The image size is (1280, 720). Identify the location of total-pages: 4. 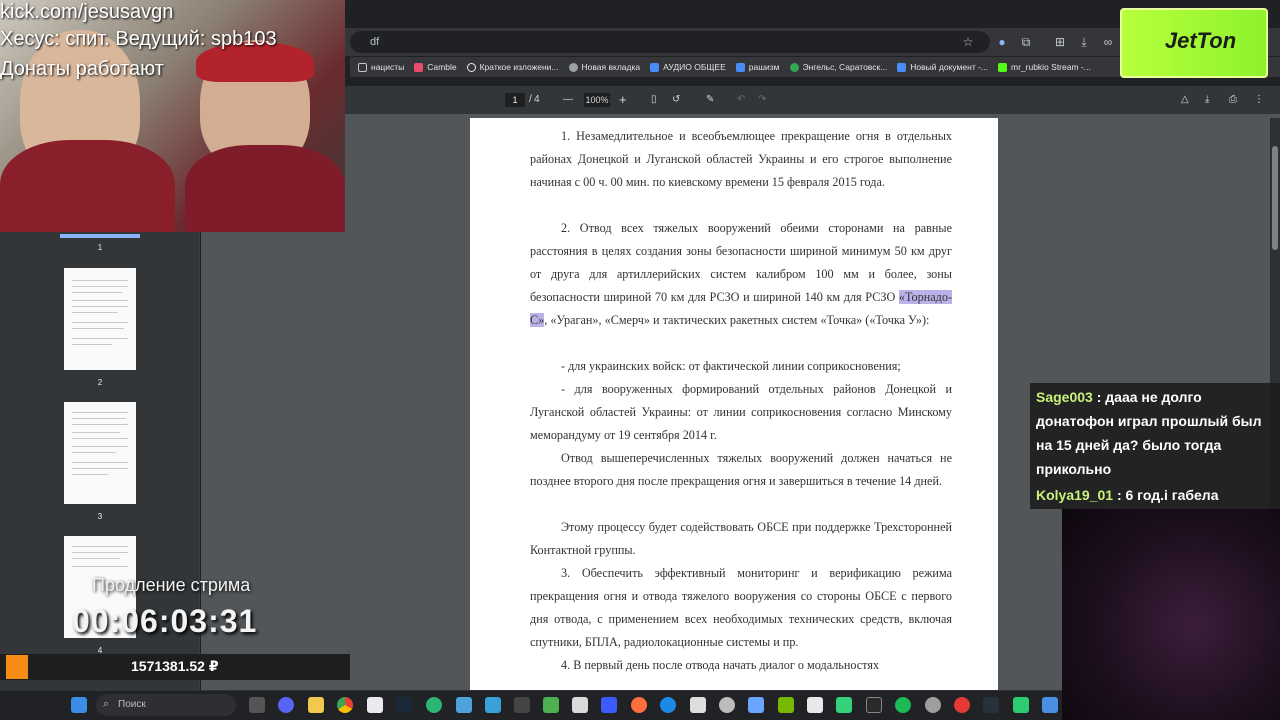
(537, 99).